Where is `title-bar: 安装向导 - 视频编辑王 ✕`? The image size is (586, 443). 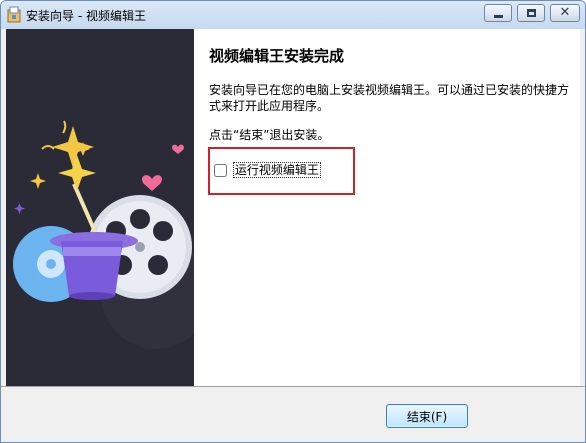
title-bar: 安装向导 - 视频编辑王 ✕ is located at coordinates (293, 15).